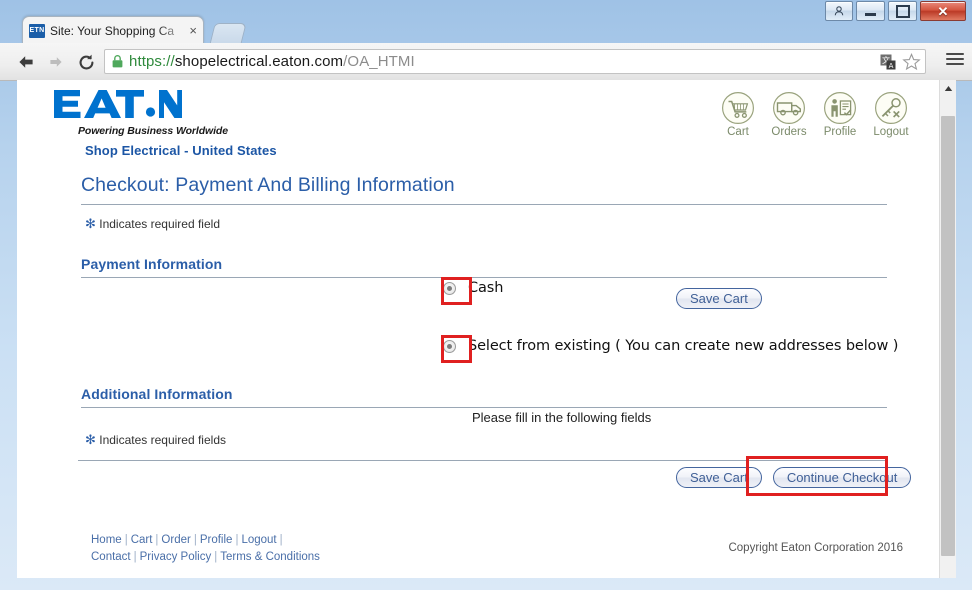 The image size is (972, 590). I want to click on footer-link-cart: Cart, so click(142, 540).